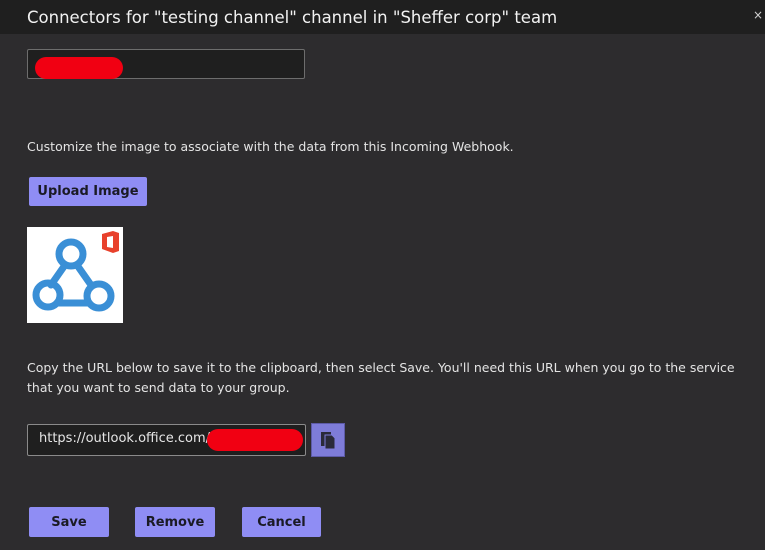 The width and height of the screenshot is (765, 550). I want to click on webhook-name-input, so click(166, 64).